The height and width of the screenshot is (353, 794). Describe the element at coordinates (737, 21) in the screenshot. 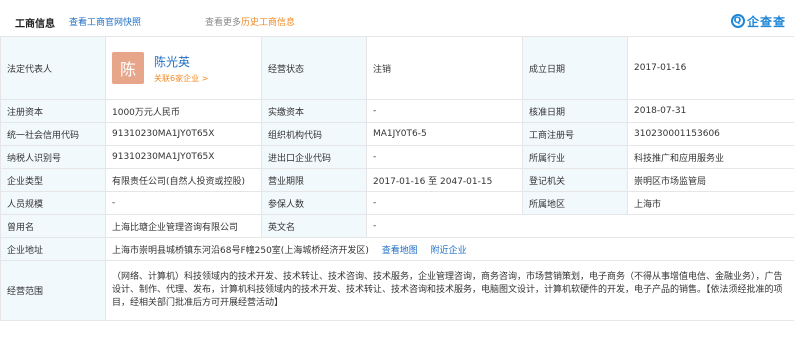

I see `logo-icon: Q` at that location.